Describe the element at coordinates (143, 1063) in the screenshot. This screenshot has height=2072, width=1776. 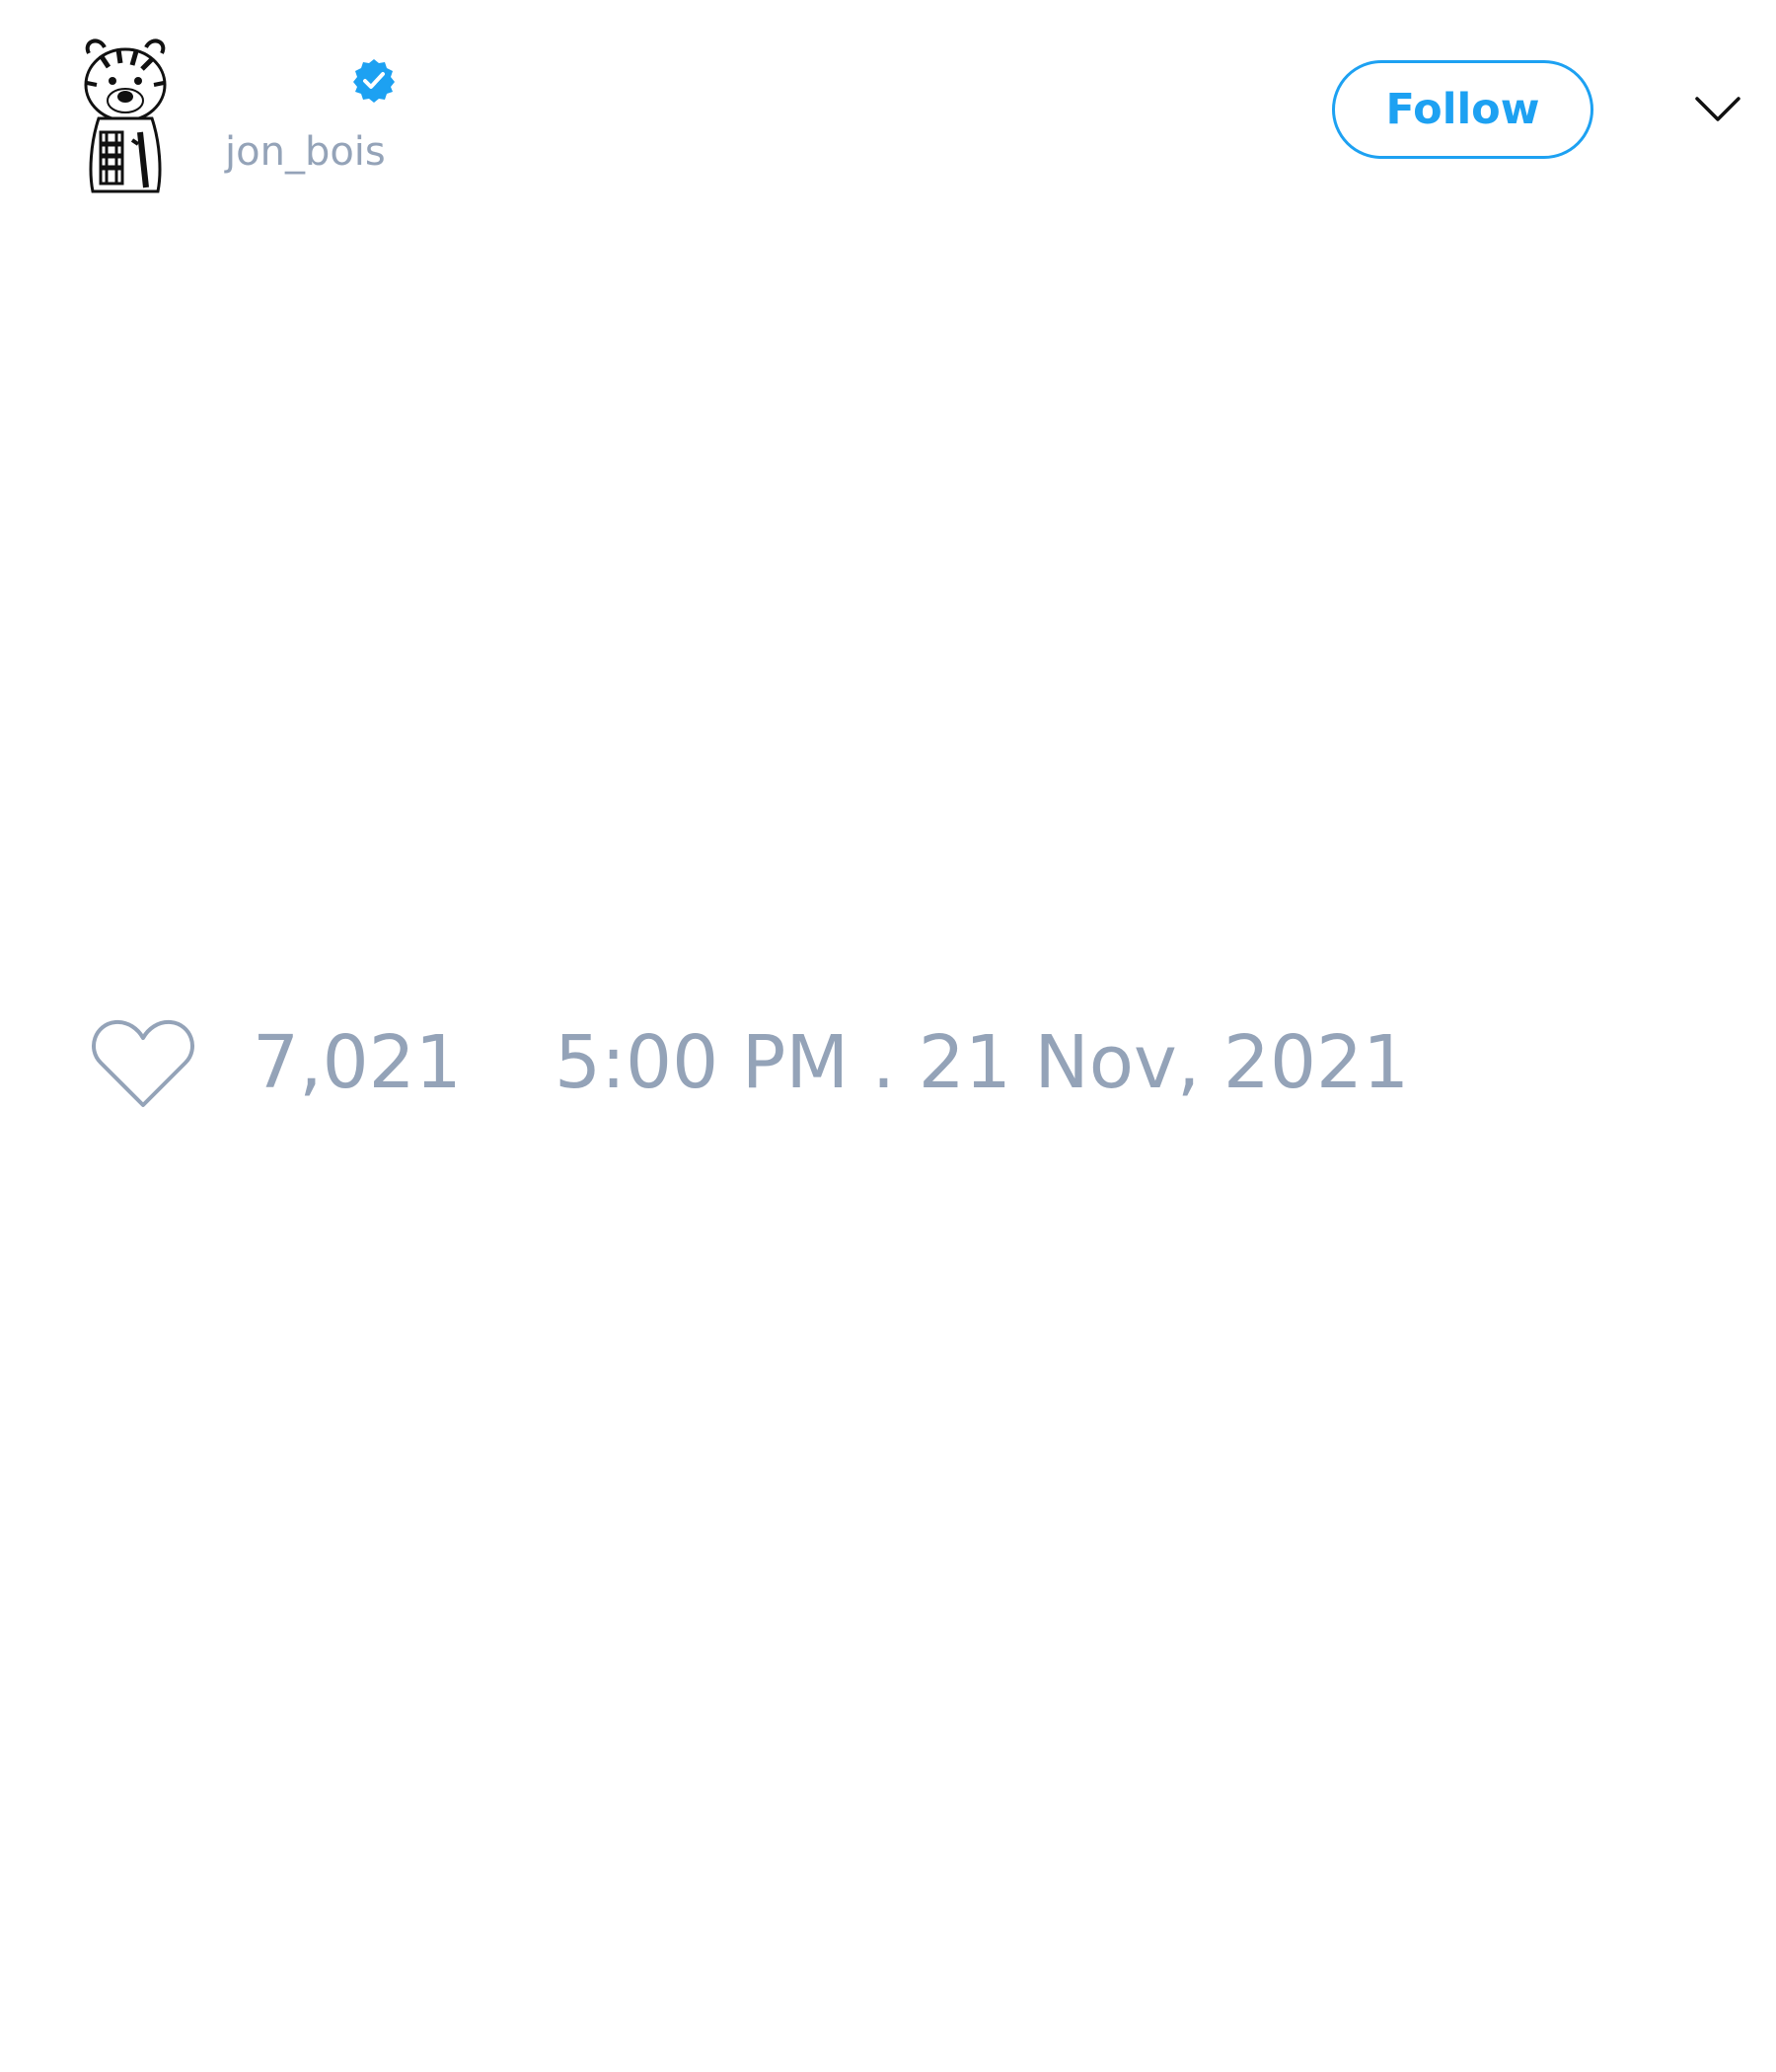
I see `heart-icon` at that location.